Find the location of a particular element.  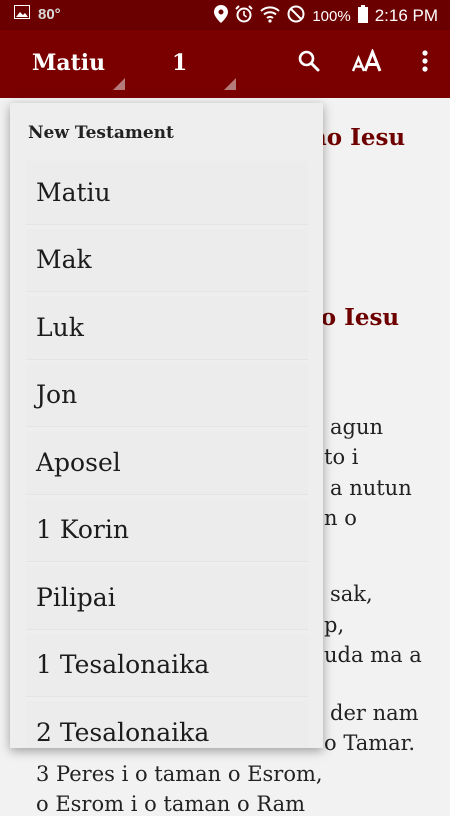

search-button is located at coordinates (309, 63).